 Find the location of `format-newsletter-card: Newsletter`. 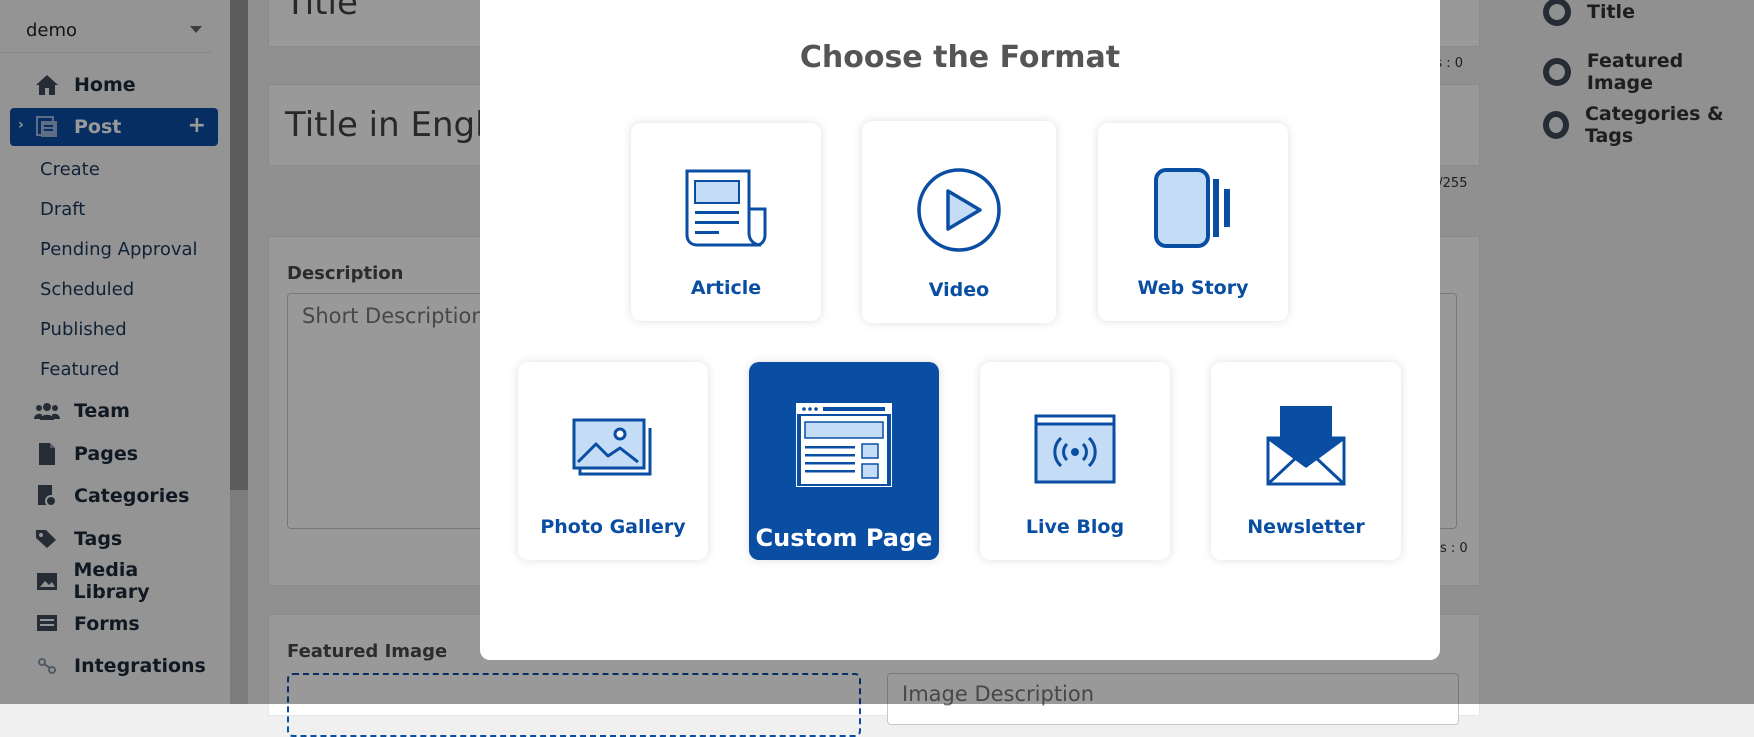

format-newsletter-card: Newsletter is located at coordinates (1306, 461).